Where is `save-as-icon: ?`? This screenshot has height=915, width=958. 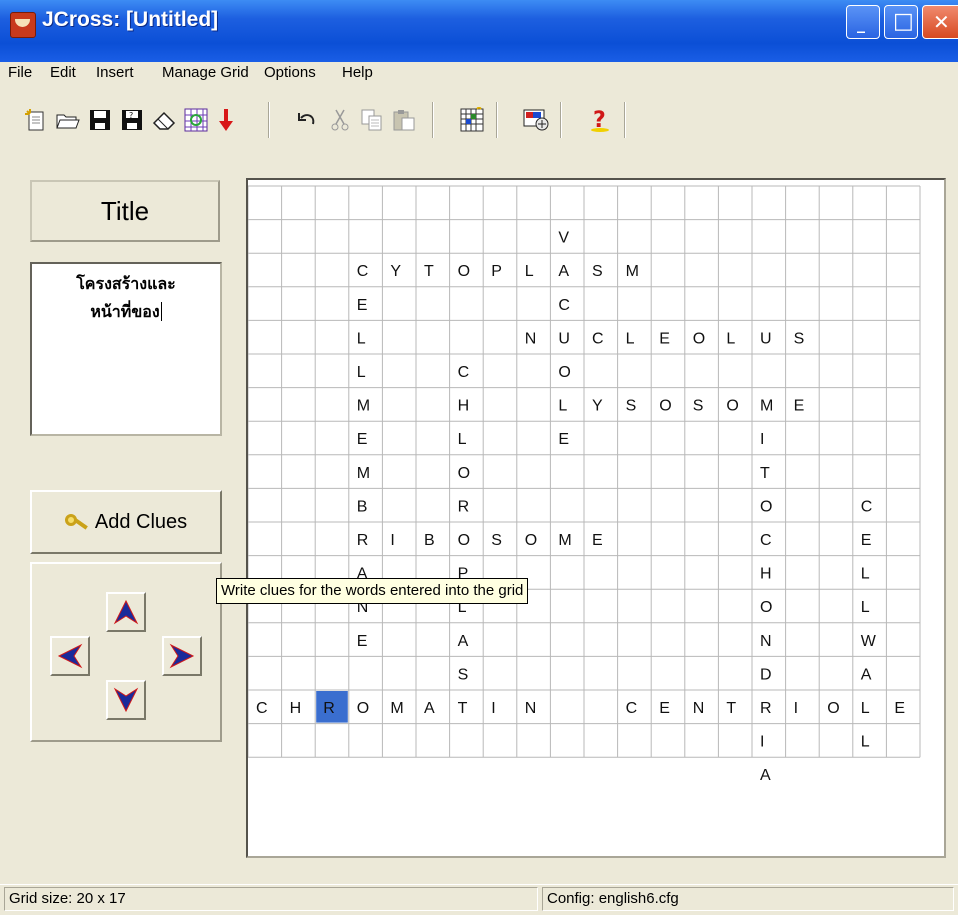
save-as-icon: ? is located at coordinates (132, 120).